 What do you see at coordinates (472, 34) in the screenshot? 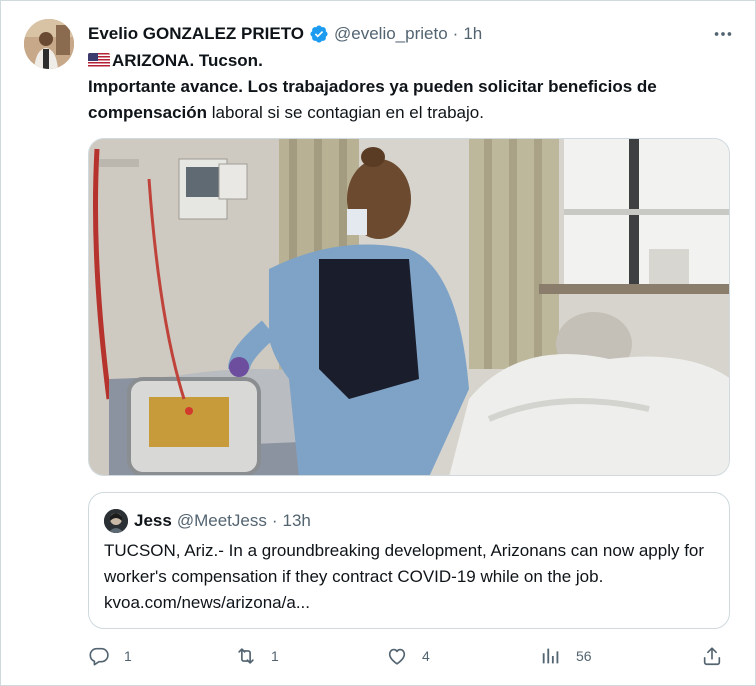
I see `tweet-time: 1h` at bounding box center [472, 34].